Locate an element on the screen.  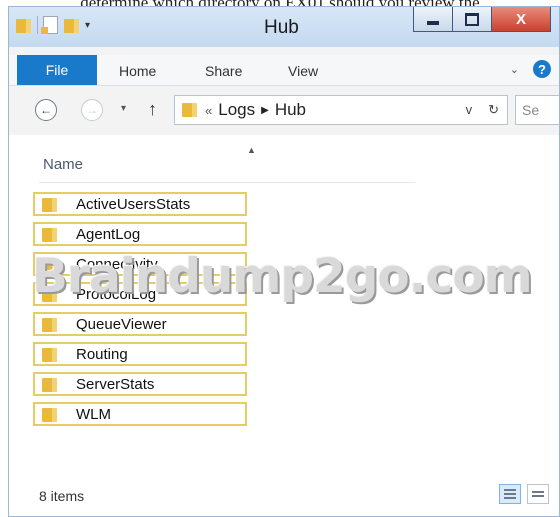
sort-ascending-icon: ▲ is located at coordinates (251, 150).